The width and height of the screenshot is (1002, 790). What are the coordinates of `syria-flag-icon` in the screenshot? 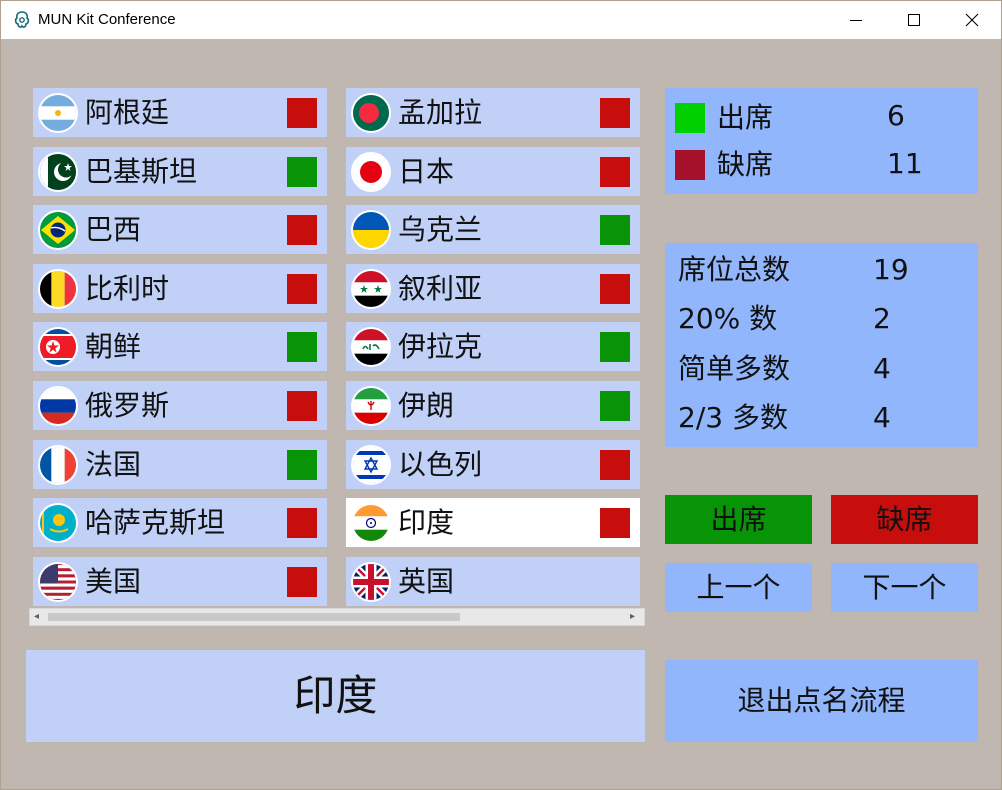 It's located at (371, 289).